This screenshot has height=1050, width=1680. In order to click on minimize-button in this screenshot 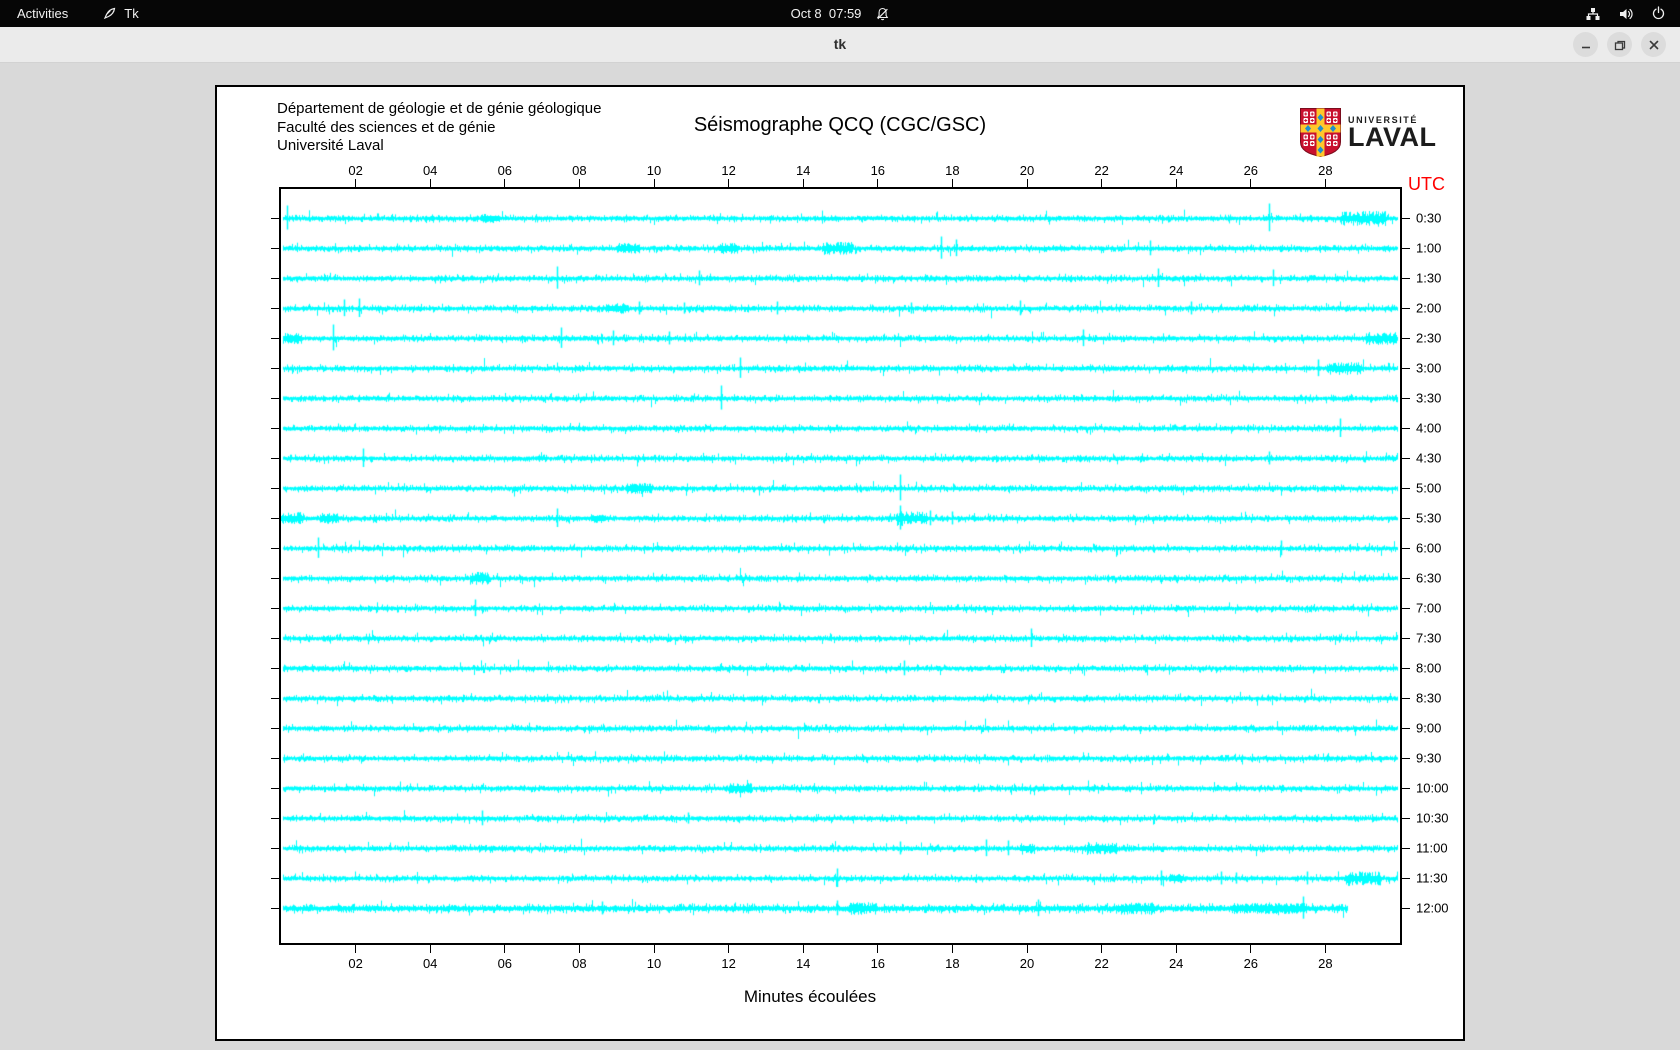, I will do `click(1585, 44)`.